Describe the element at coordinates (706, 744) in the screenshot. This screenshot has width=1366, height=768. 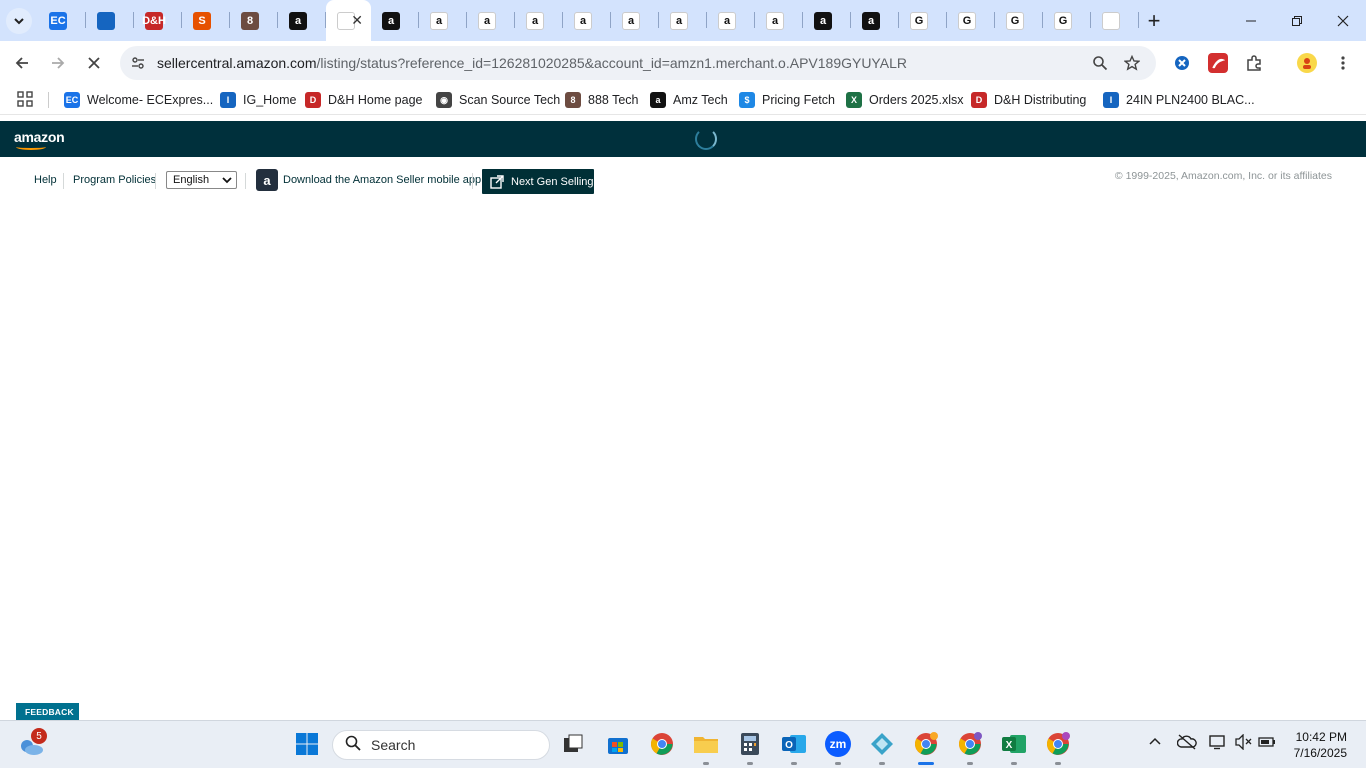
I see `file-explorer-icon` at that location.